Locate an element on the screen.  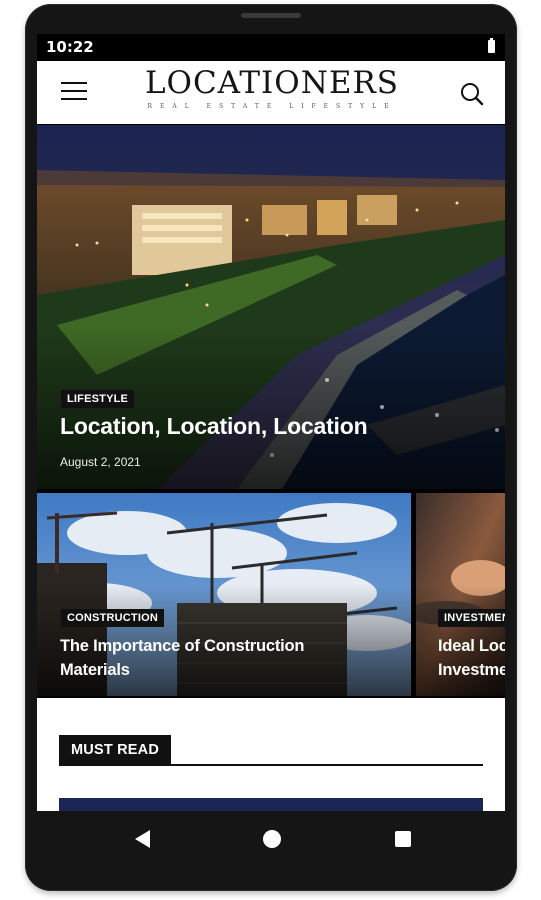
hero-date: August 2, 2021 is located at coordinates (100, 462).